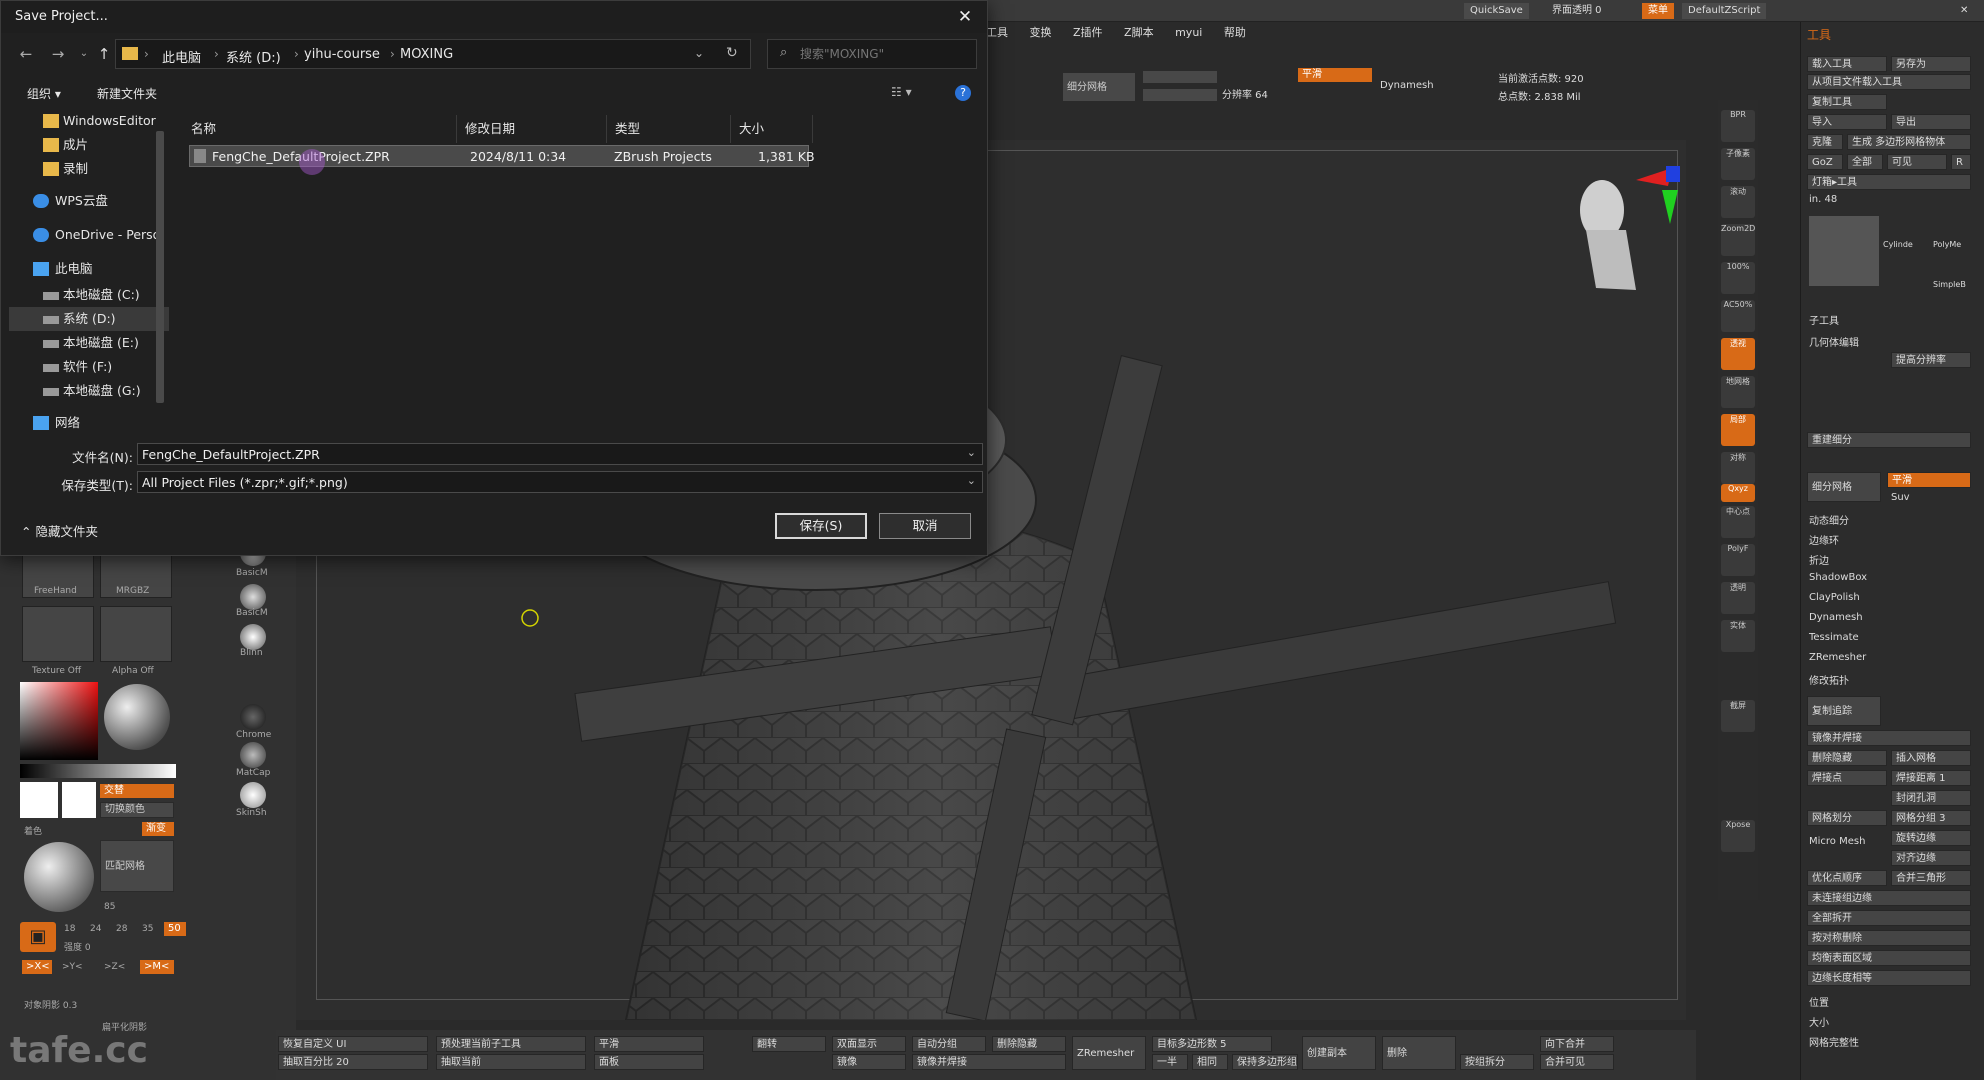  I want to click on rebuild-subdiv-button: 重建细分, so click(1889, 440).